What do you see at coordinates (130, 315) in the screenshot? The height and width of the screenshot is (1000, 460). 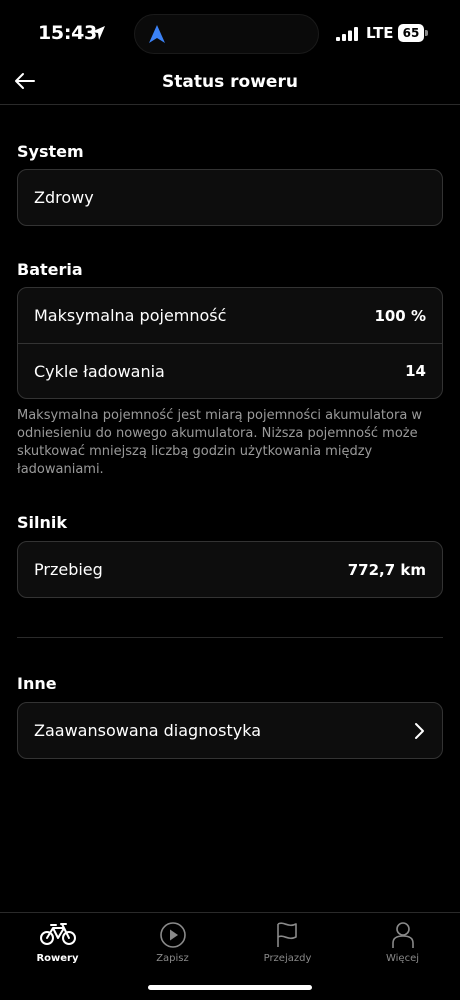 I see `max-capacity-label: Maksymalna pojemność` at bounding box center [130, 315].